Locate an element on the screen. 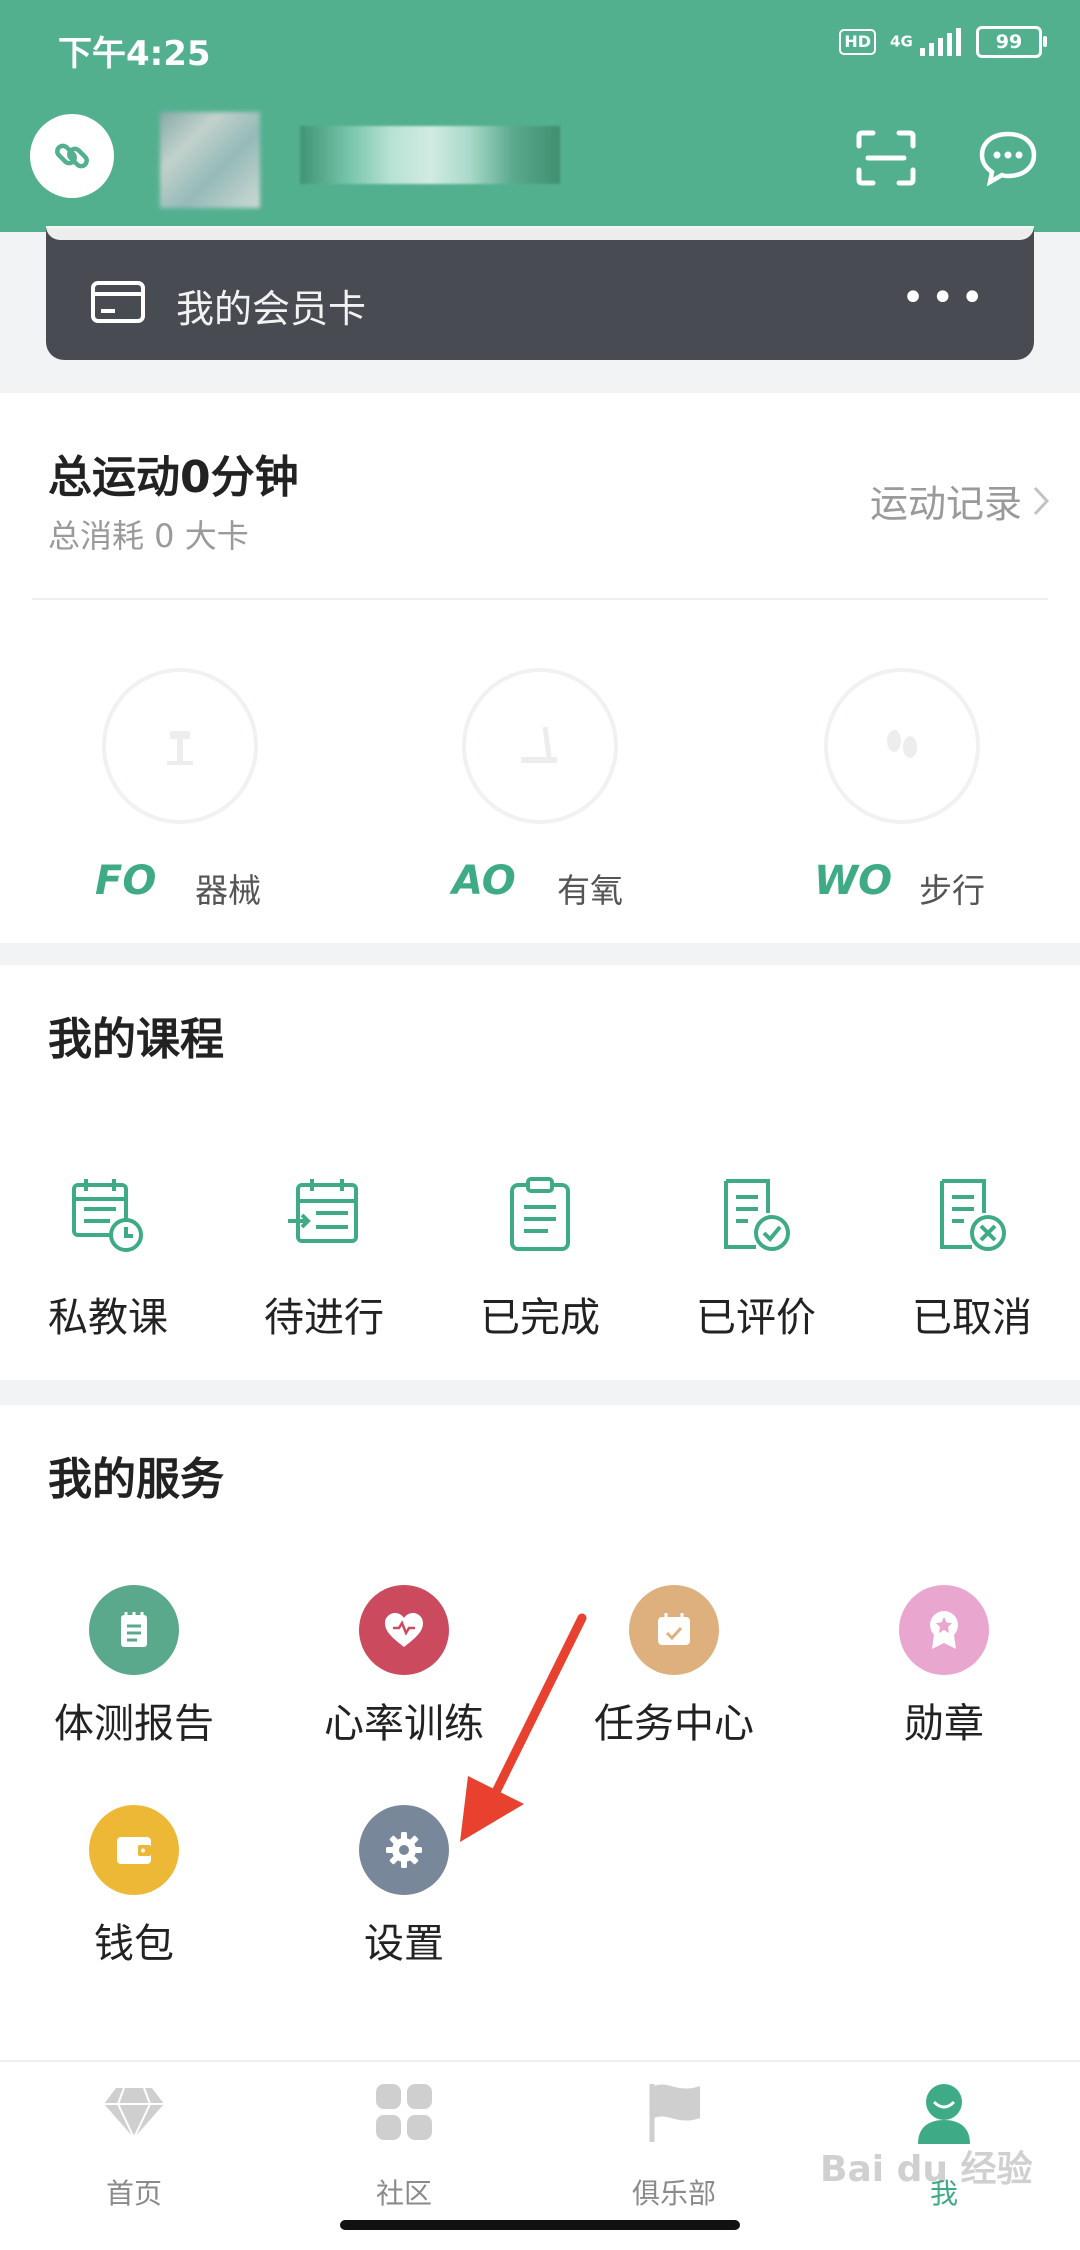 The height and width of the screenshot is (2250, 1080). exercise-total-title: 总运动0分钟 is located at coordinates (173, 477).